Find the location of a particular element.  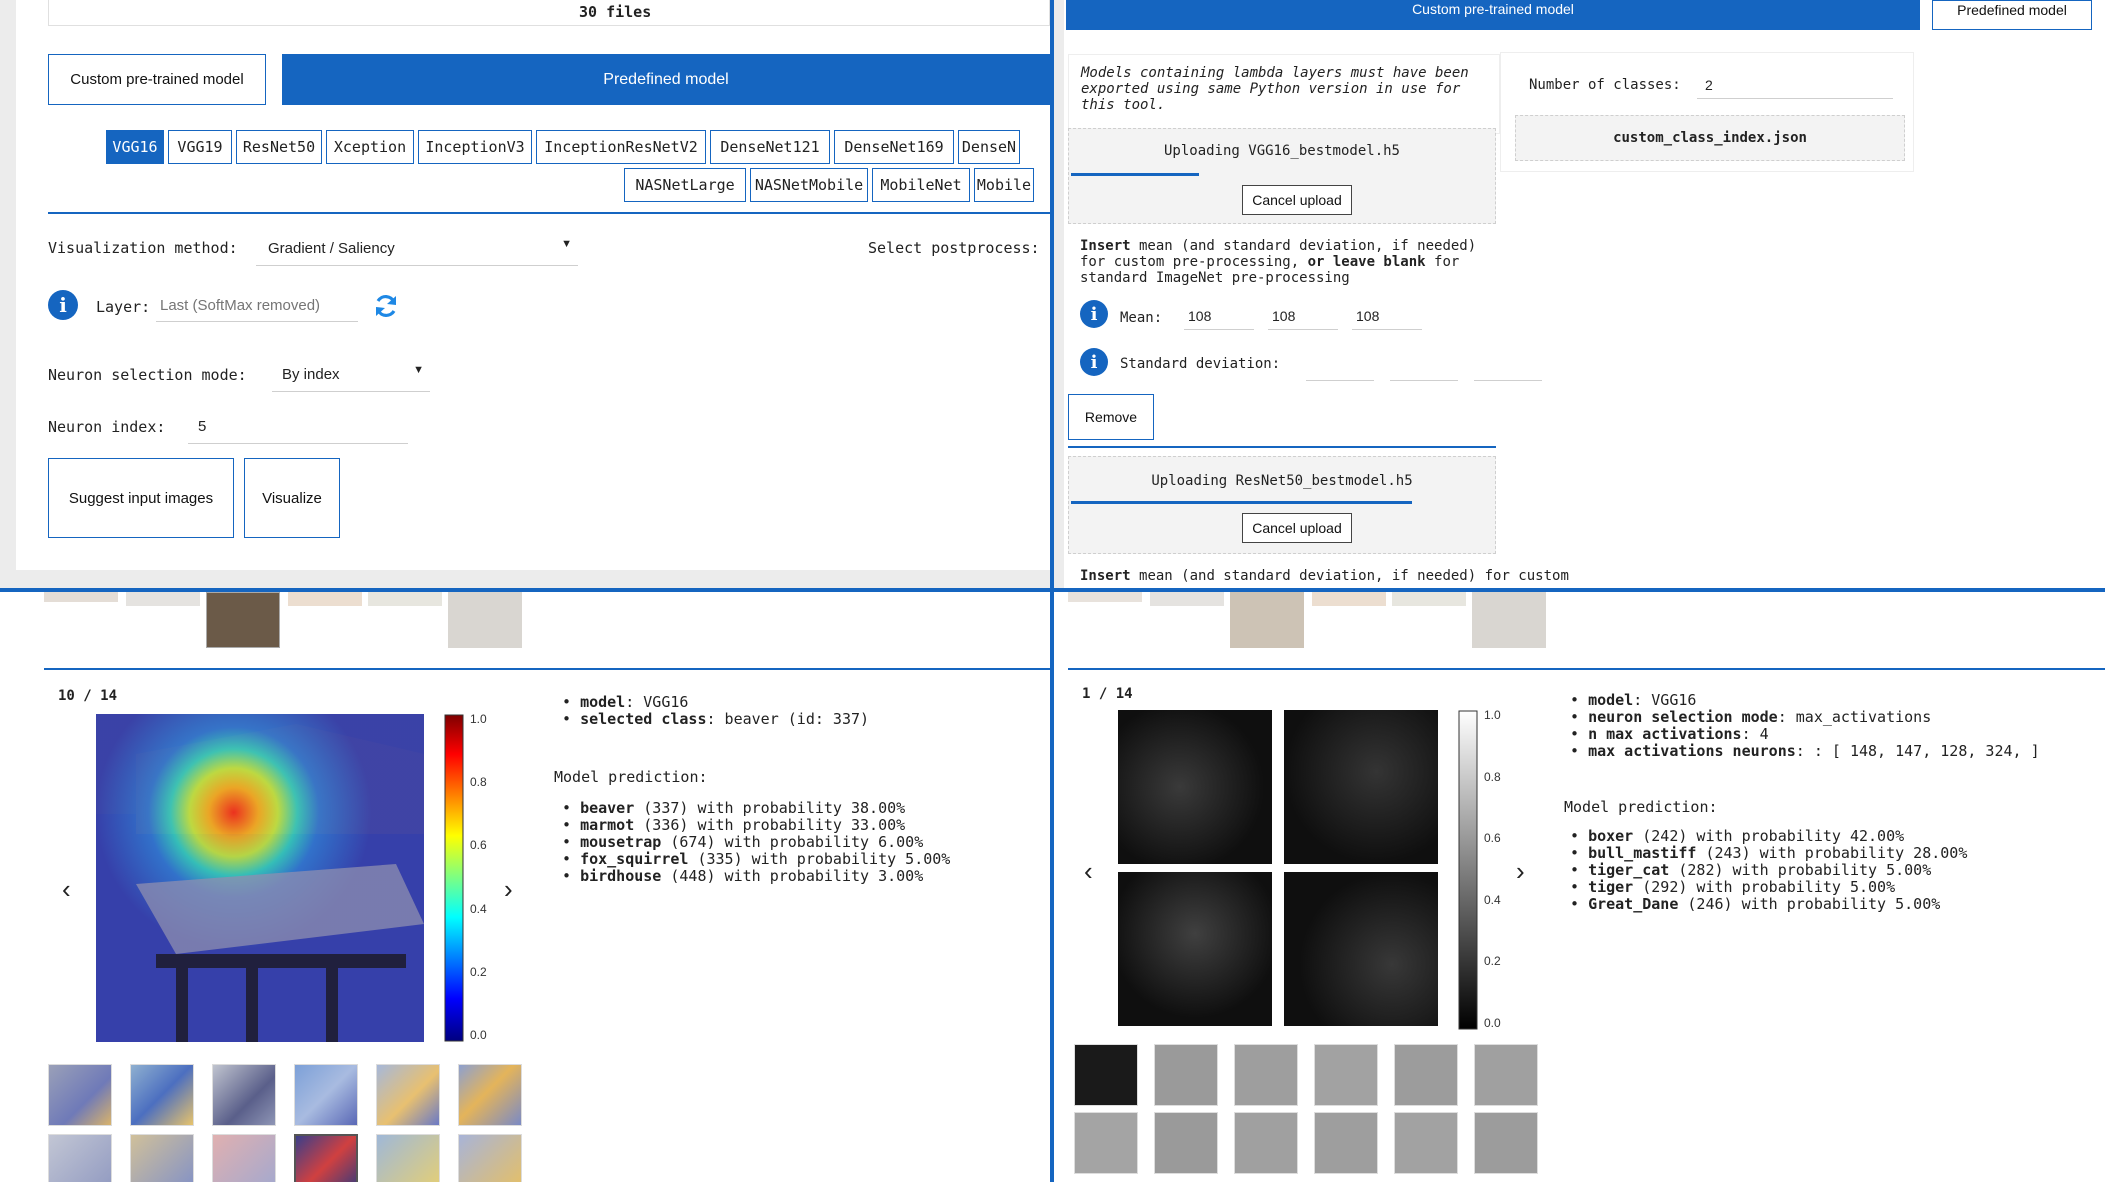

saliency-heatmap-image is located at coordinates (260, 878).